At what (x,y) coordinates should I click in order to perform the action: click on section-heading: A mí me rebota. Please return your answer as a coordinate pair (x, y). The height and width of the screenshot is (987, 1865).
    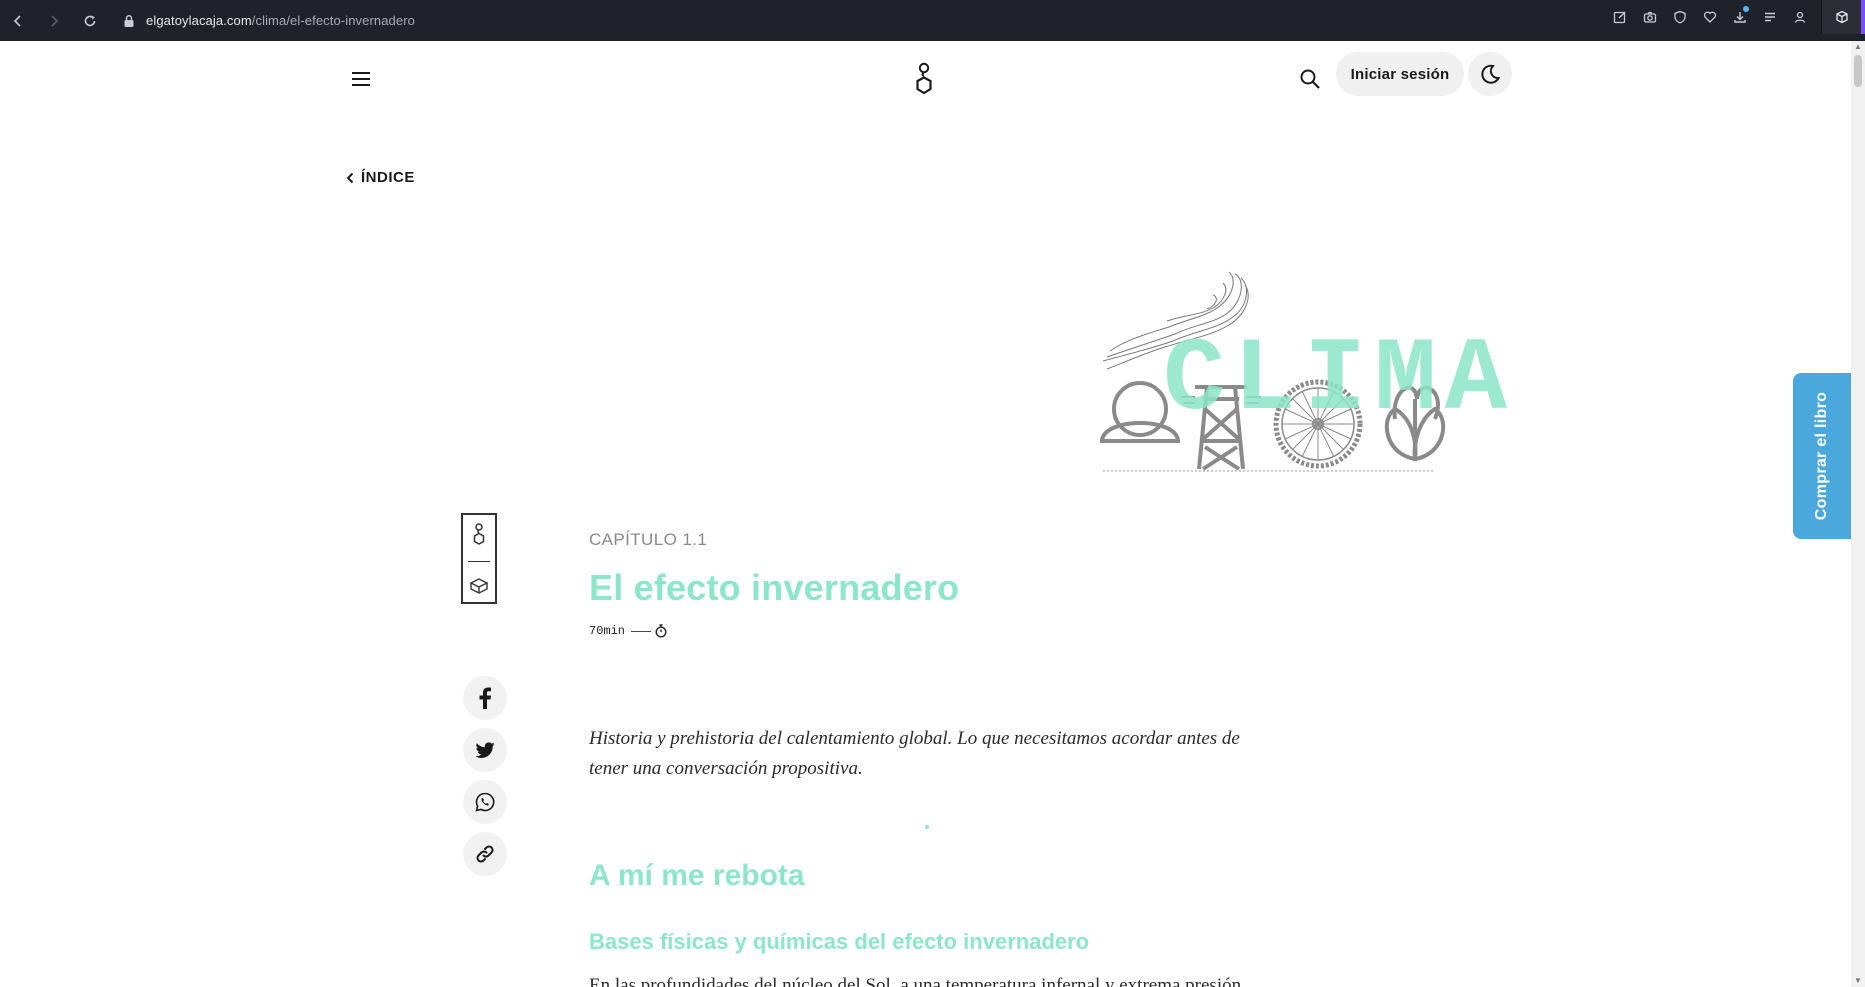
    Looking at the image, I should click on (697, 875).